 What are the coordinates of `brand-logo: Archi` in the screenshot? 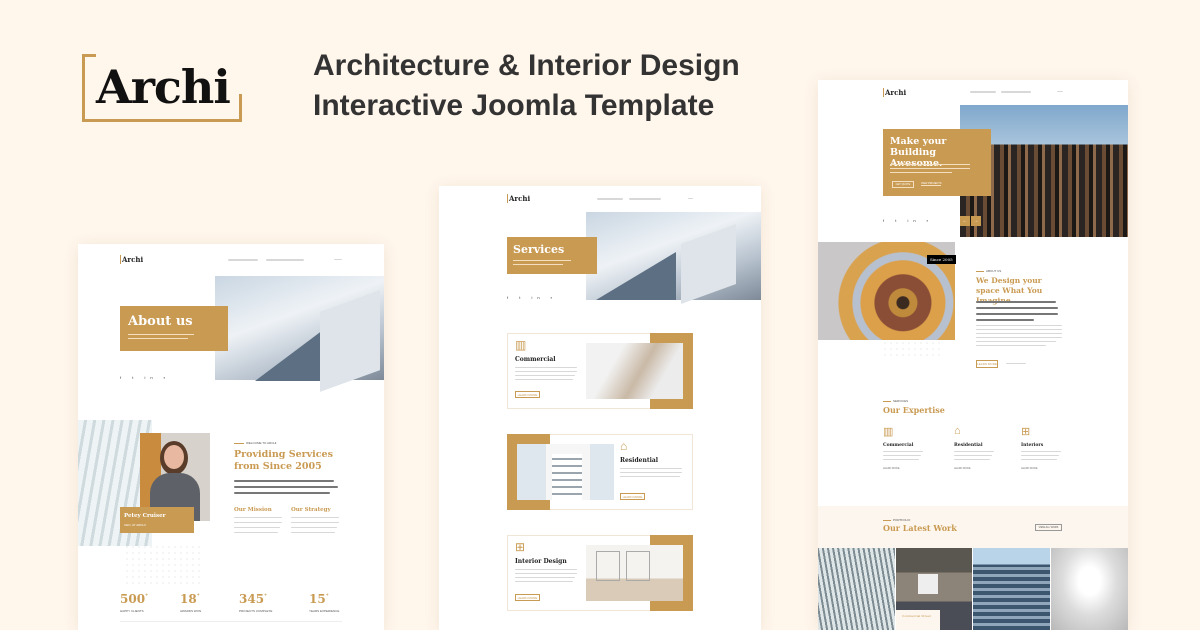 It's located at (162, 88).